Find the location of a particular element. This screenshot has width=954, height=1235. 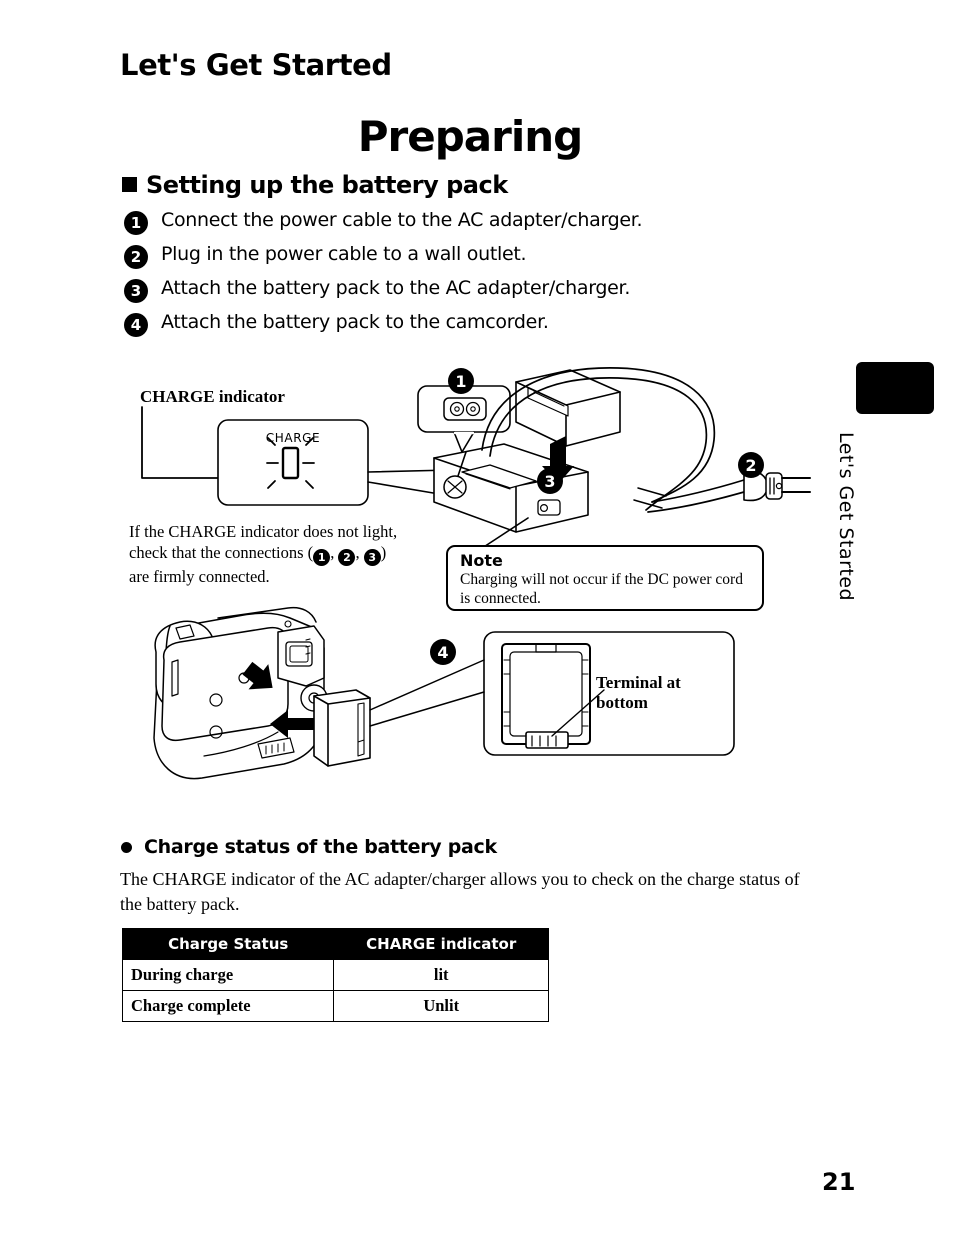

callout-marker-2: 2 is located at coordinates (751, 465).